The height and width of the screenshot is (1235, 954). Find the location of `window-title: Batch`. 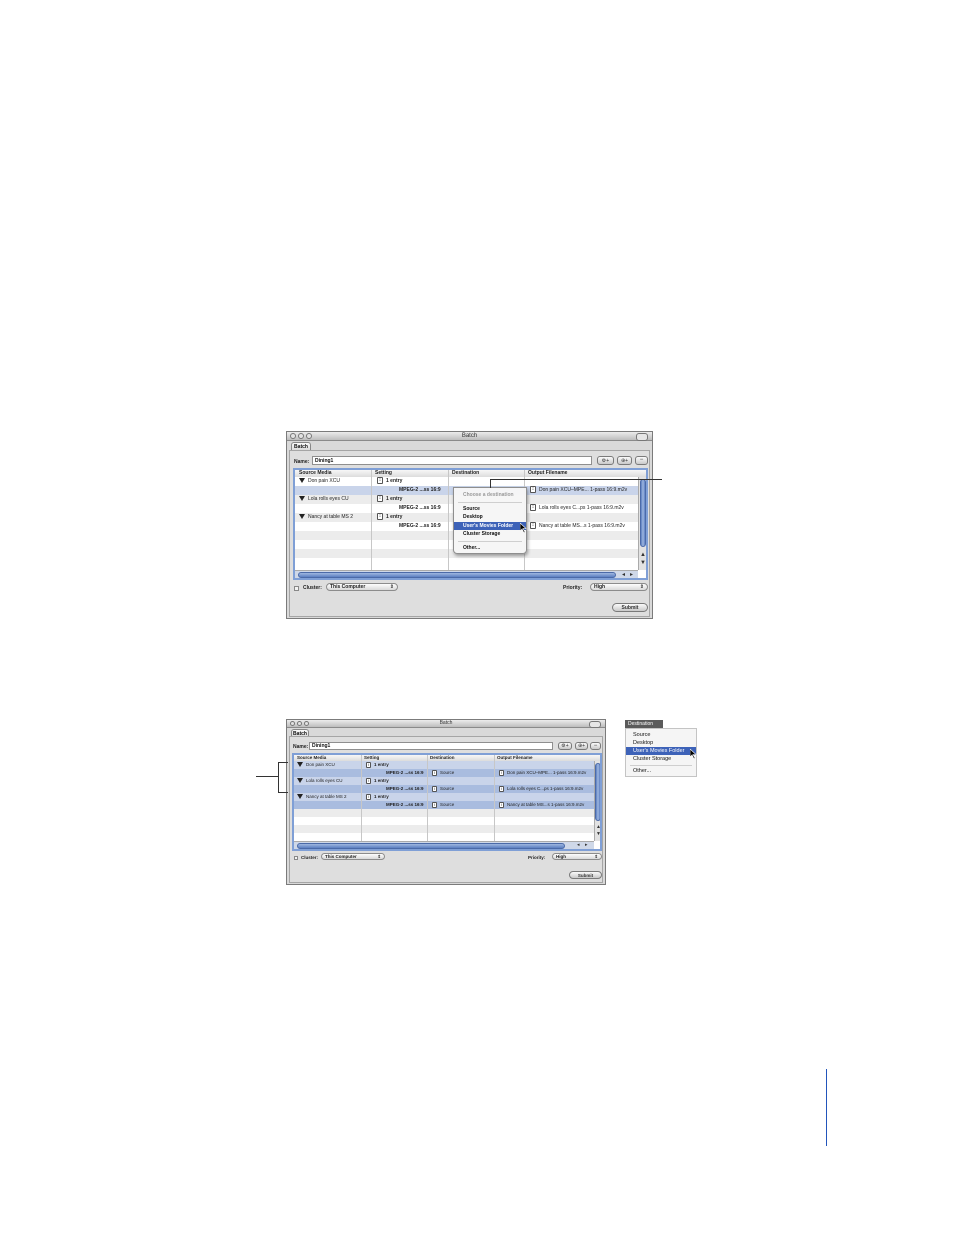

window-title: Batch is located at coordinates (469, 436).